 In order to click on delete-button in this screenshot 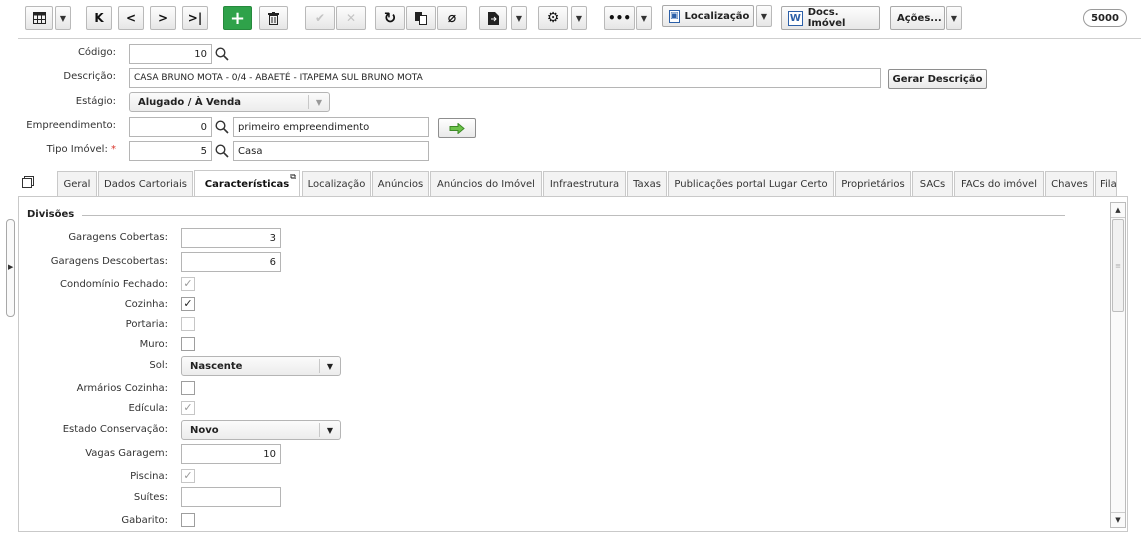, I will do `click(273, 18)`.